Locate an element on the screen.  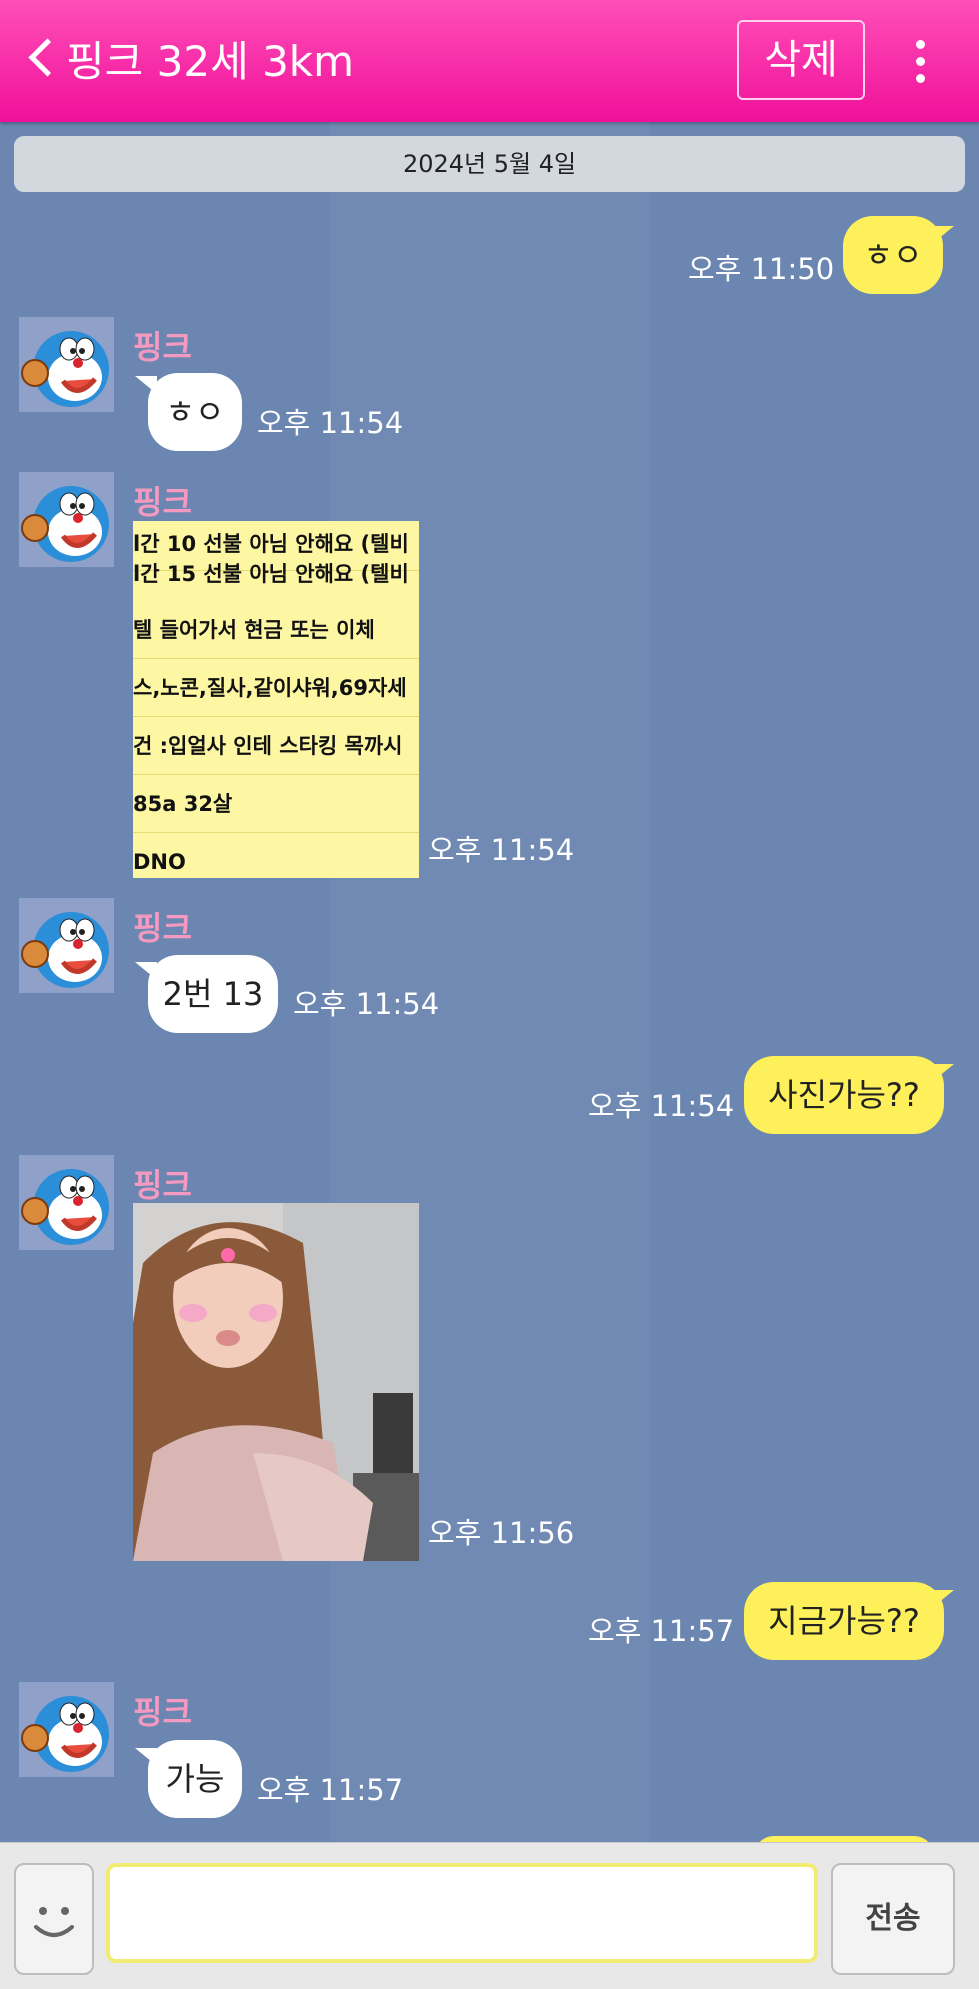
image-text-line: DNO is located at coordinates (159, 862).